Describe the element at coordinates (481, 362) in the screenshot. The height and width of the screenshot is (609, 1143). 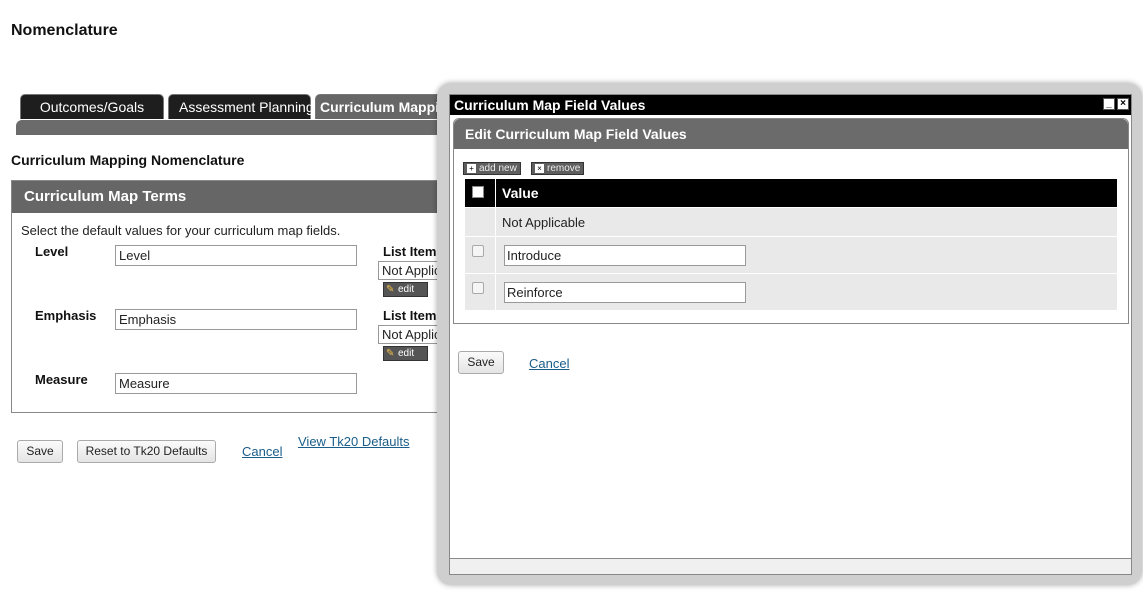
I see `modal-save-button: Save` at that location.